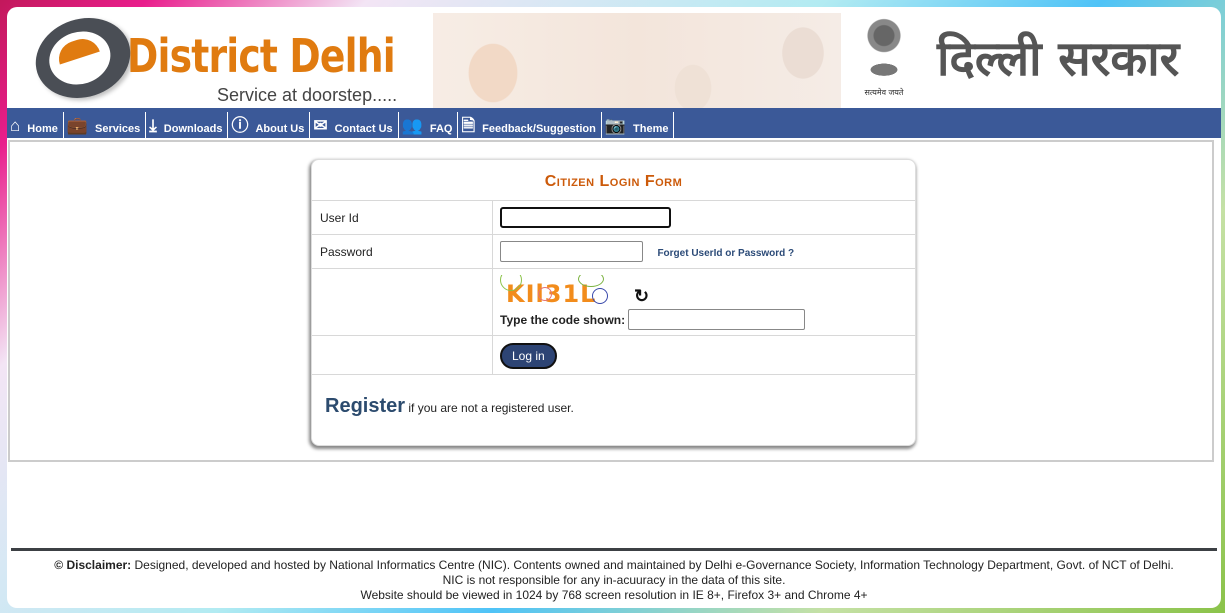 The image size is (1225, 613). I want to click on nav-faq: 👥 FAQ, so click(429, 125).